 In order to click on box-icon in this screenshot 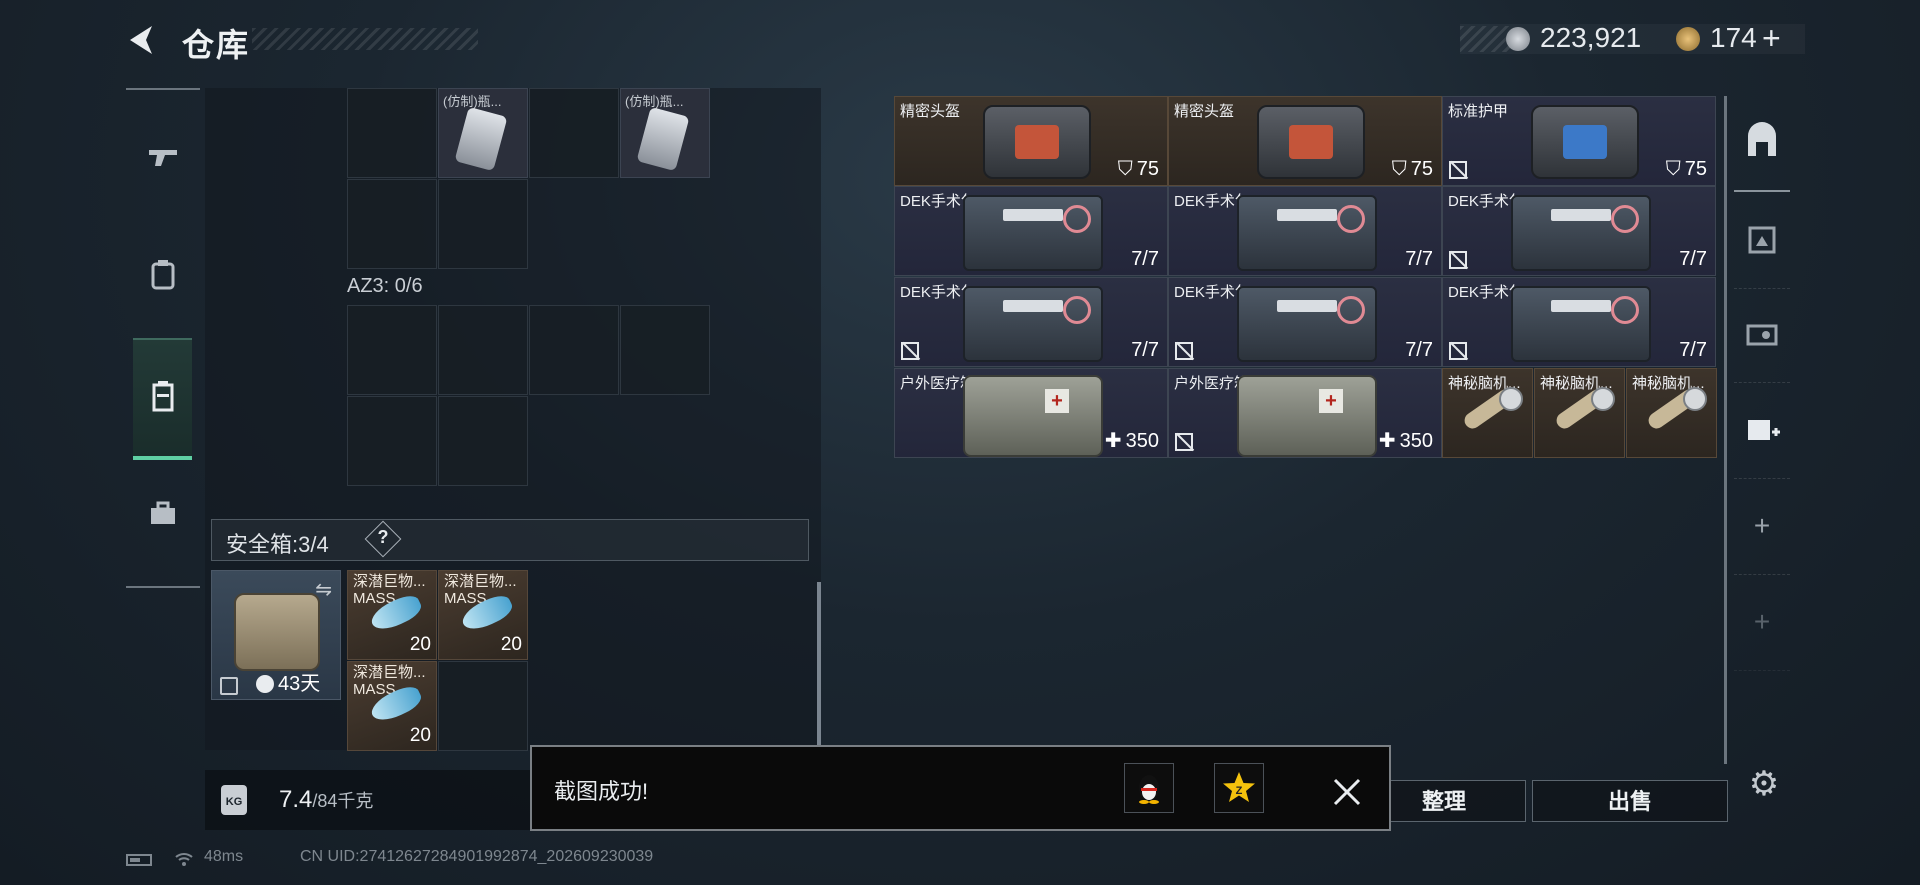, I will do `click(1762, 240)`.